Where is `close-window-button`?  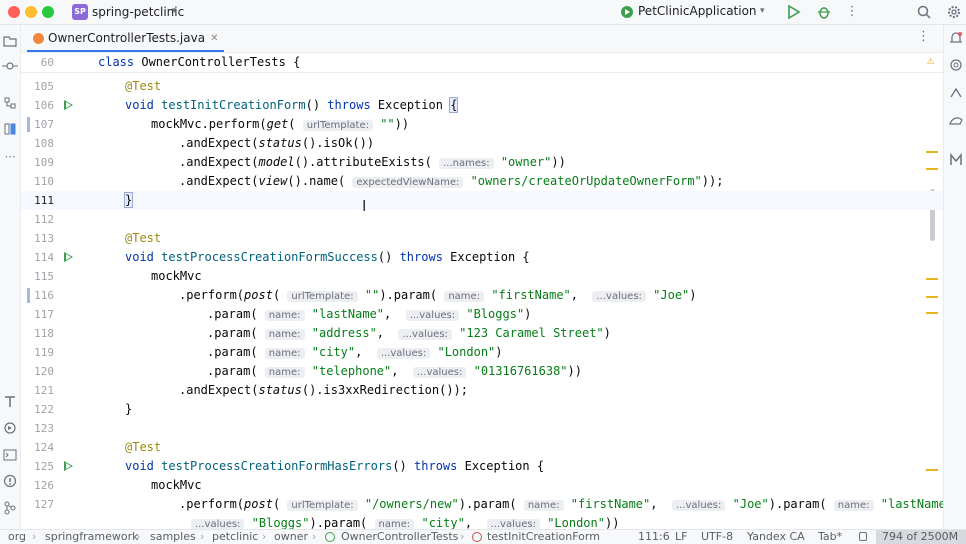
close-window-button is located at coordinates (14, 12).